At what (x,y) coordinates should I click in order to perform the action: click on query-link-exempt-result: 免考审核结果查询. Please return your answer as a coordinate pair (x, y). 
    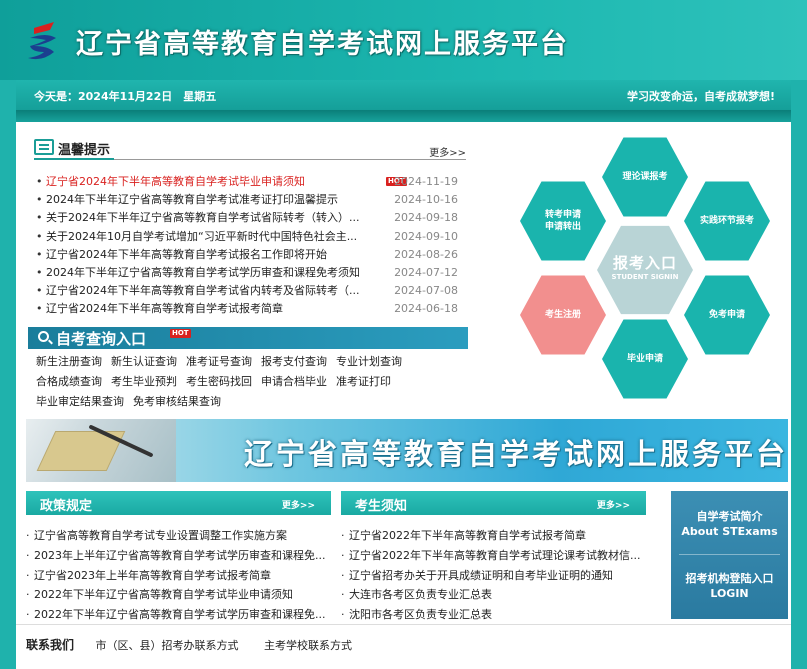
    Looking at the image, I should click on (177, 401).